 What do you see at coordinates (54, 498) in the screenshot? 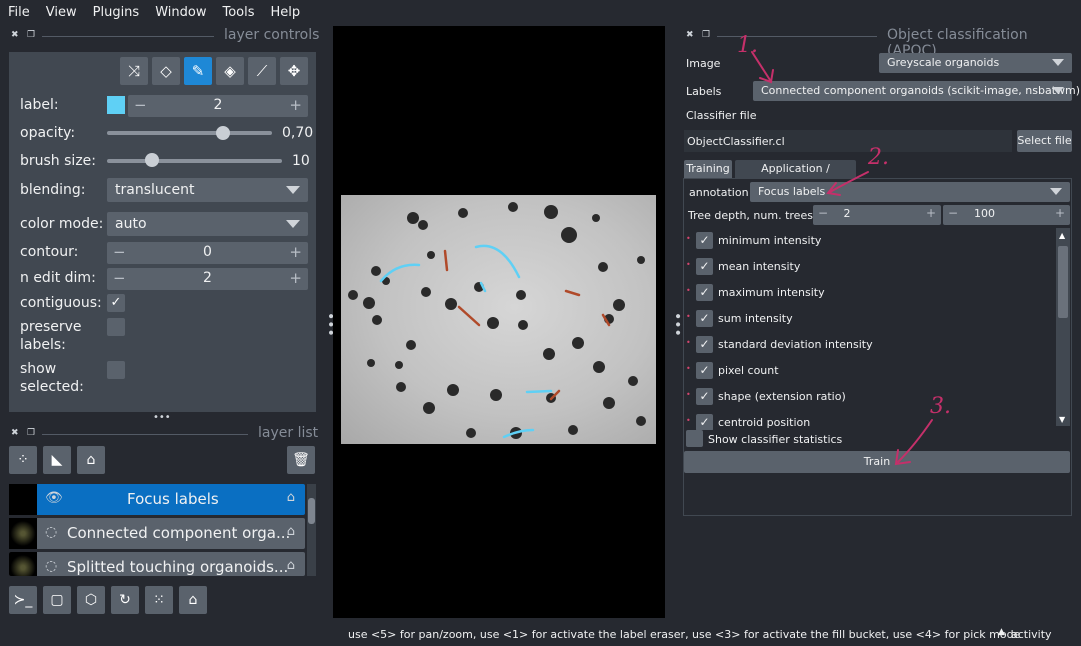
I see `eye-icon: 👁` at bounding box center [54, 498].